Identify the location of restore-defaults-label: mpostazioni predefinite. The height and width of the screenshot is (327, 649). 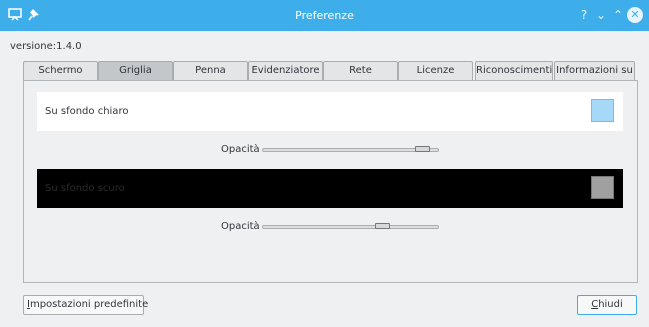
(89, 304).